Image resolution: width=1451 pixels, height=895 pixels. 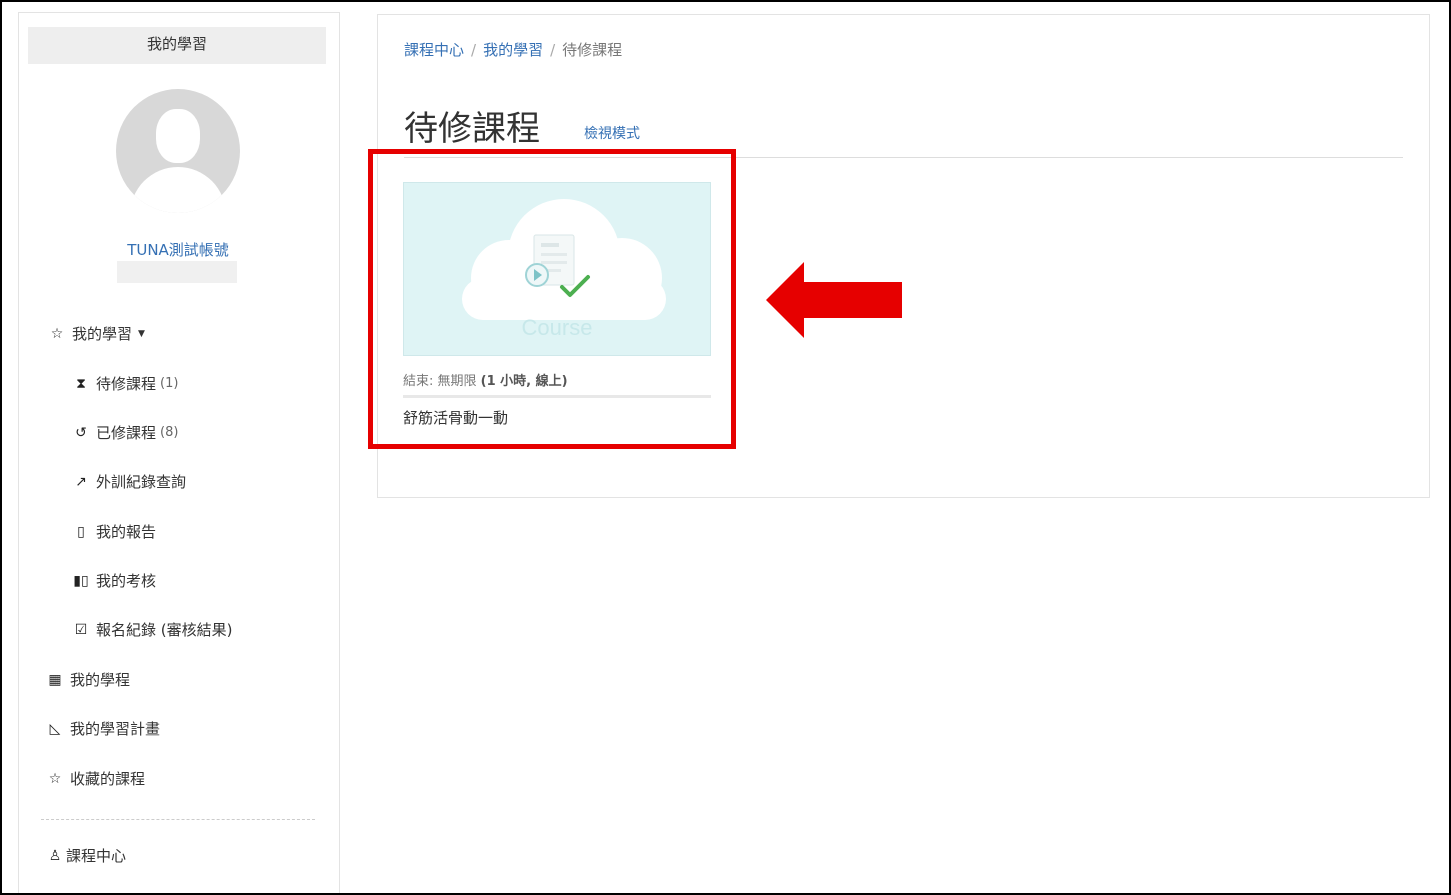 I want to click on sidebar-item-completed-courses: ↺ 已修課程 (8), so click(x=125, y=432).